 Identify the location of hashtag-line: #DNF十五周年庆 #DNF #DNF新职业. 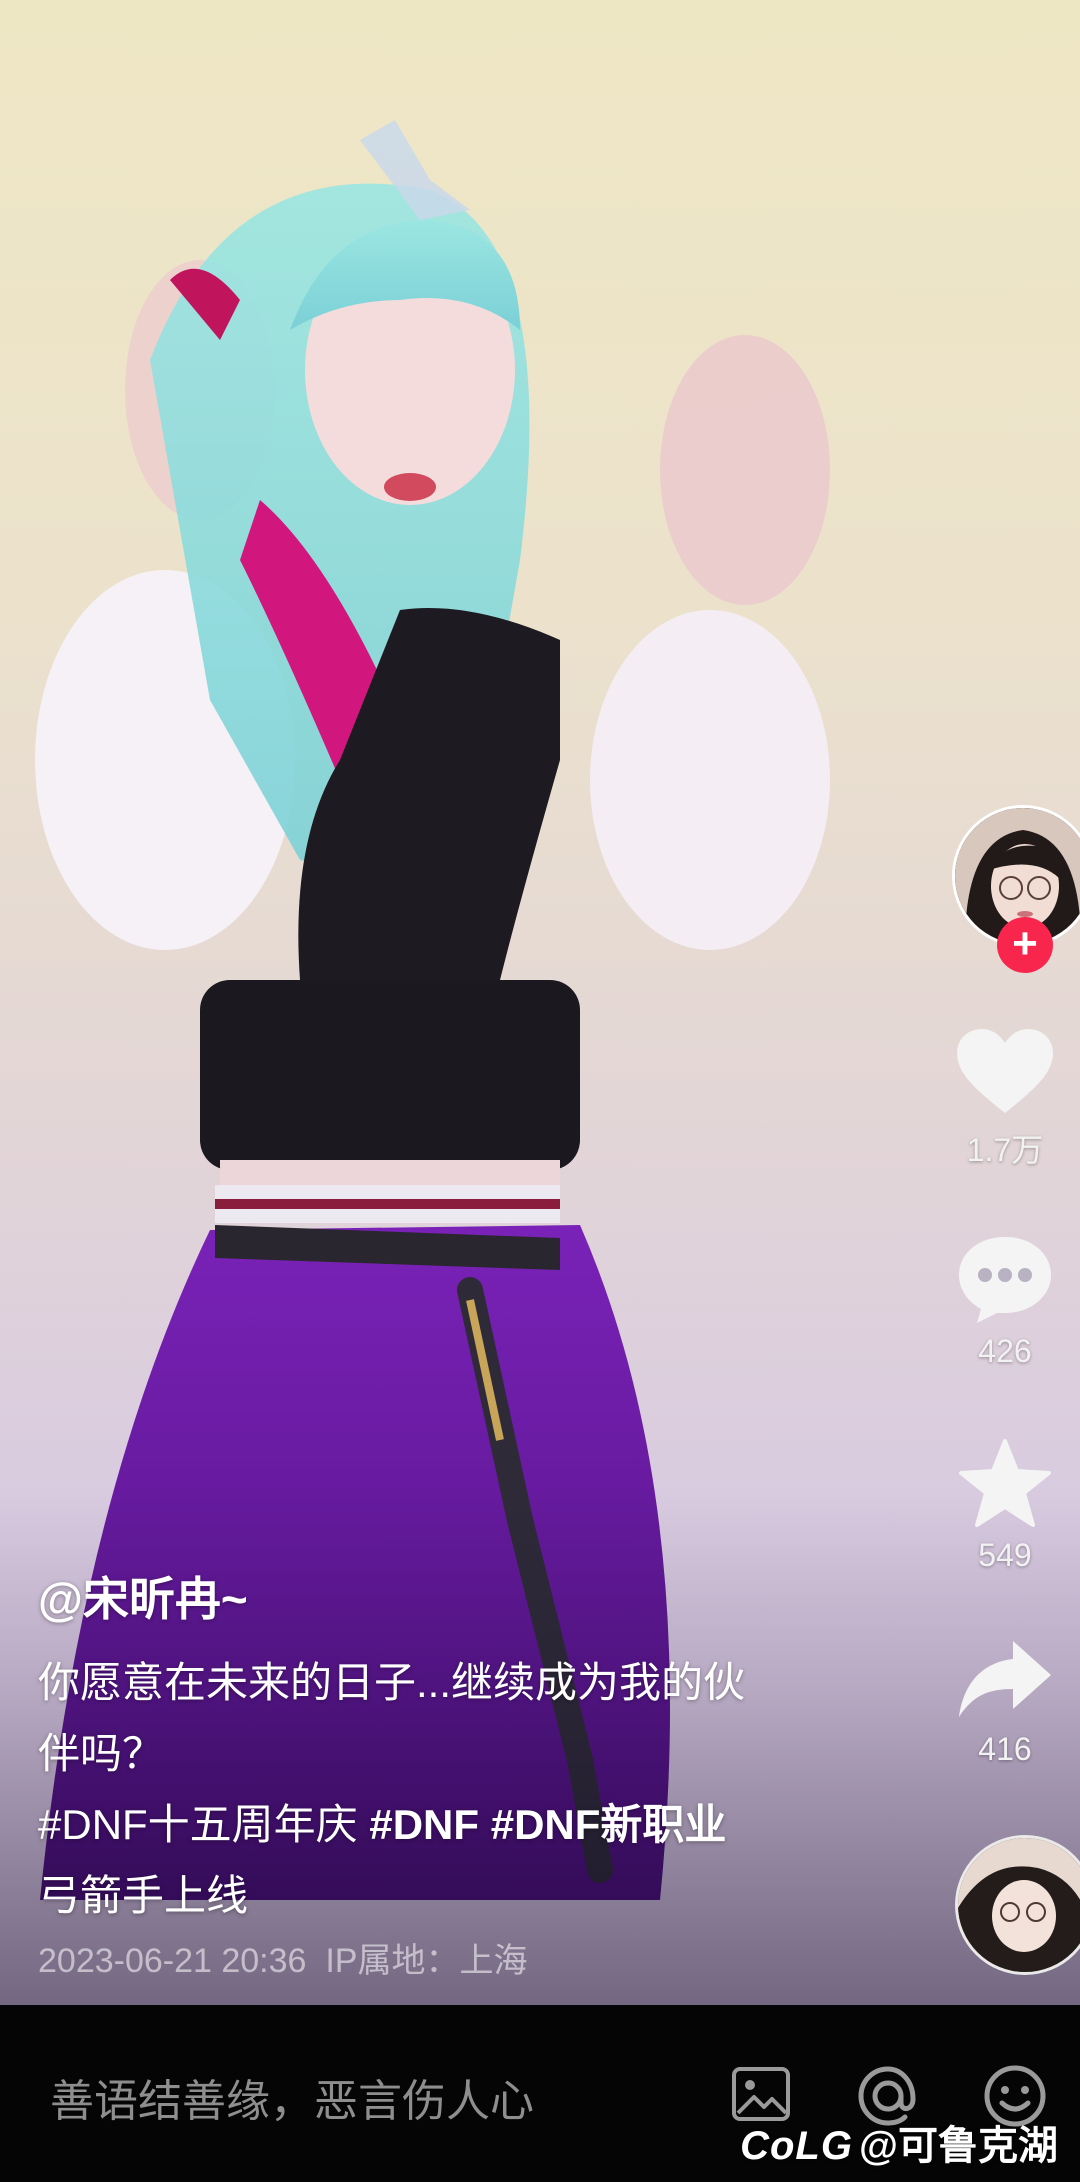
(433, 1824).